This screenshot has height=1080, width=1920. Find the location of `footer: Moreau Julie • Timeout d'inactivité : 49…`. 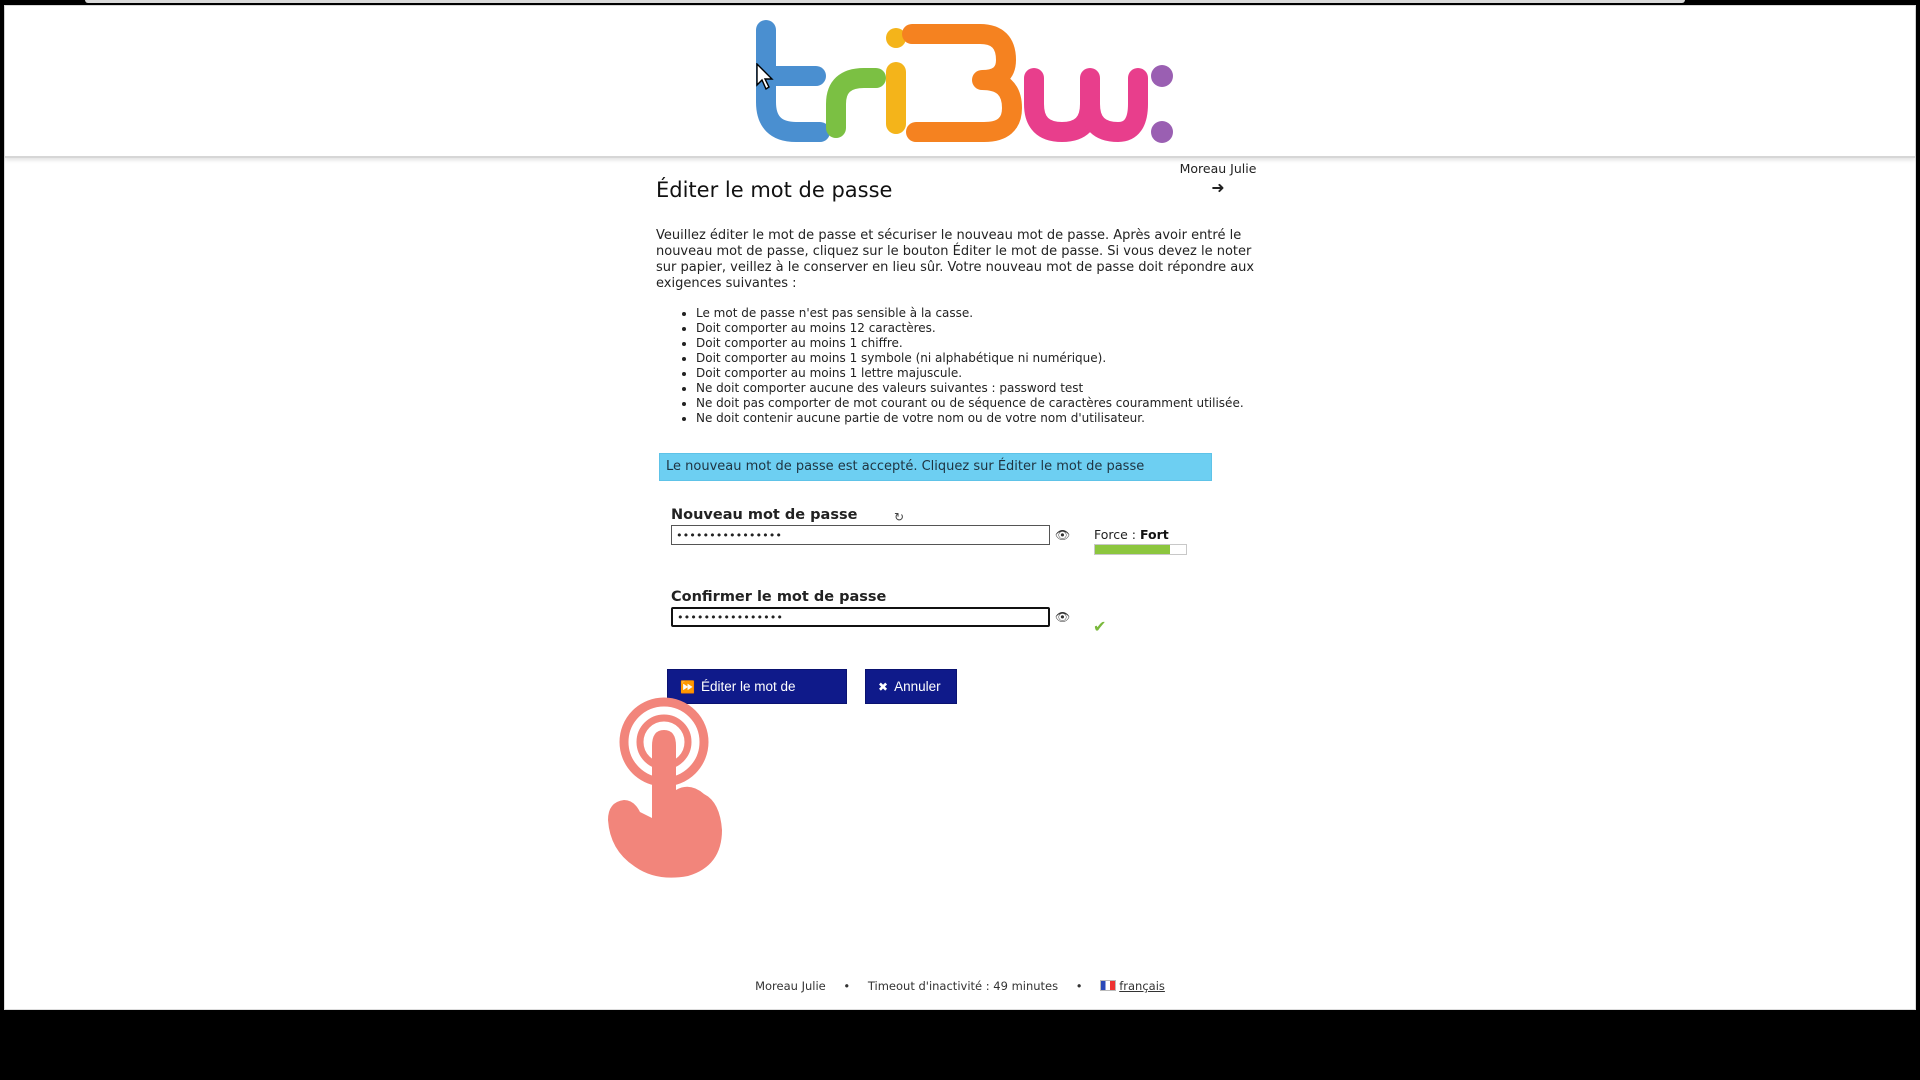

footer: Moreau Julie • Timeout d'inactivité : 49… is located at coordinates (960, 986).